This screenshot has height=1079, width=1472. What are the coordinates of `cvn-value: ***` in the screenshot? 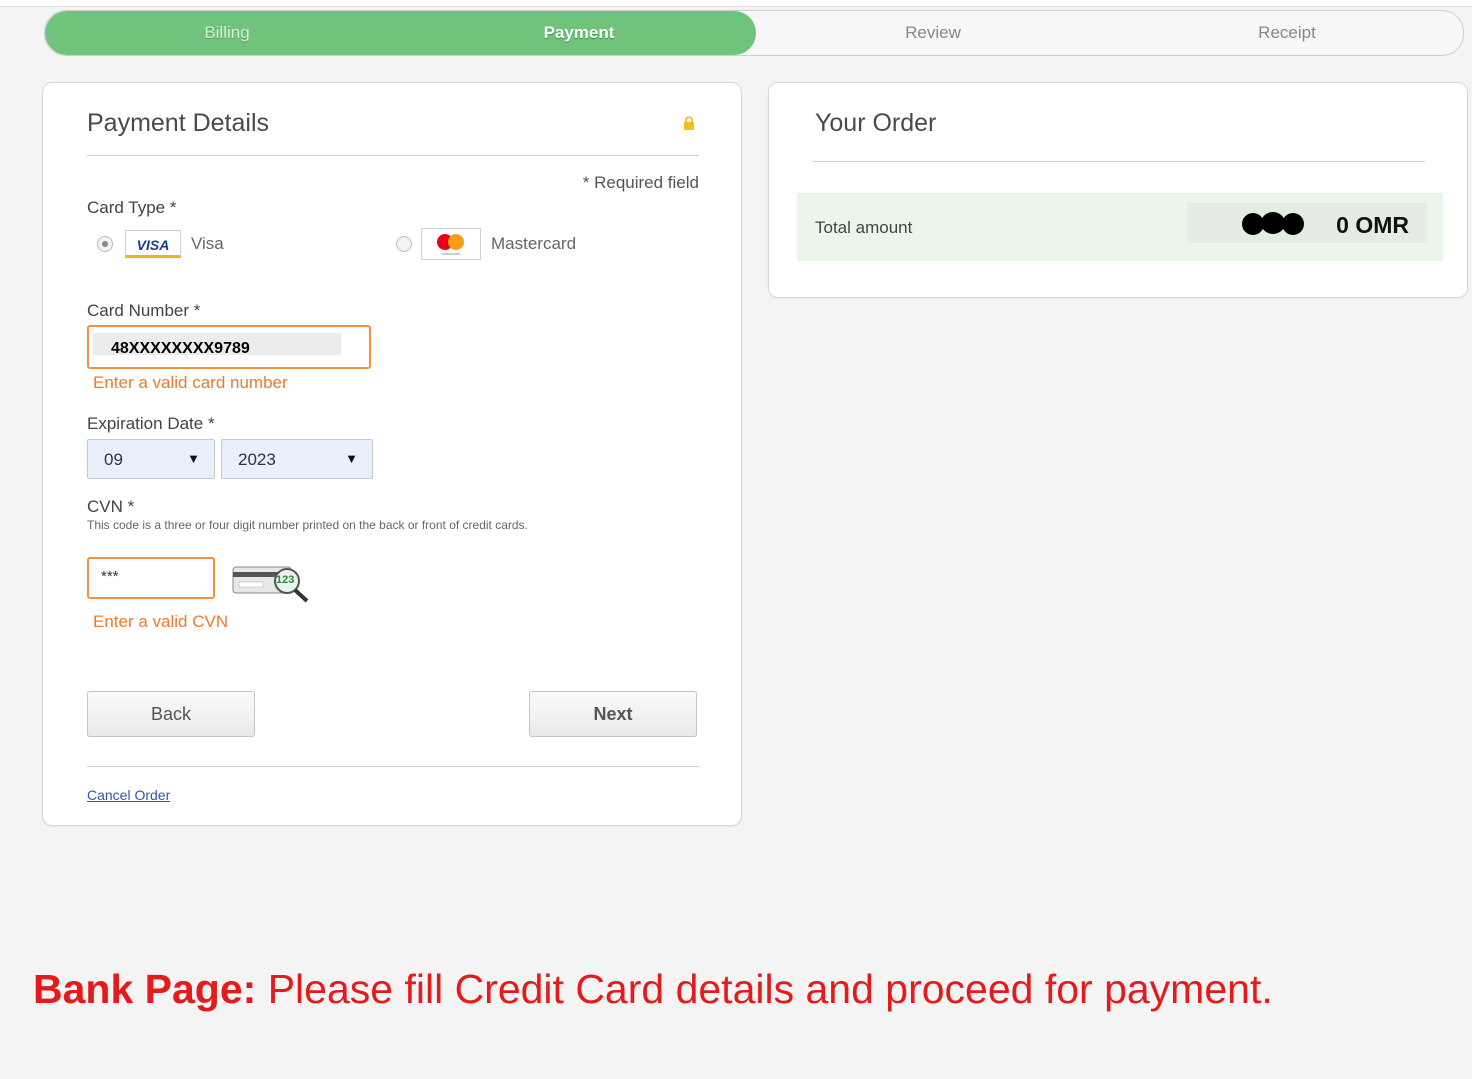 It's located at (110, 576).